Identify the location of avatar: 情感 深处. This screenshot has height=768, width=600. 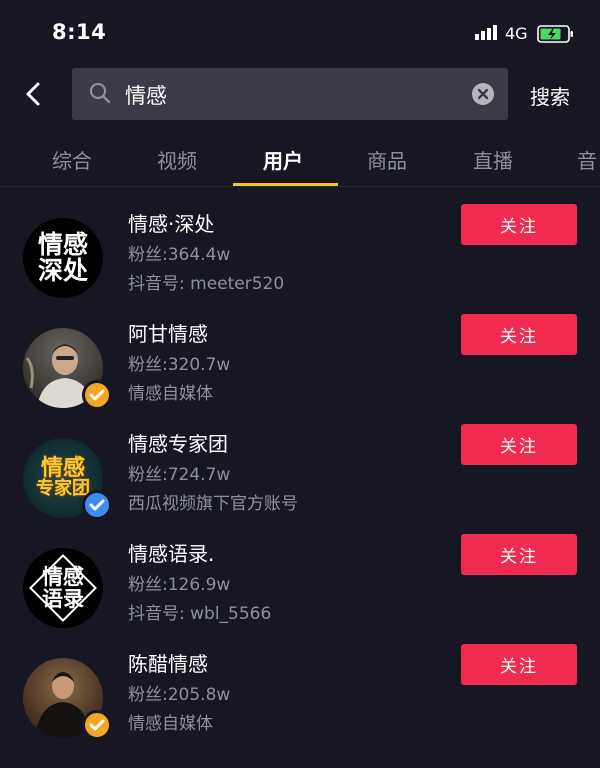
(63, 258).